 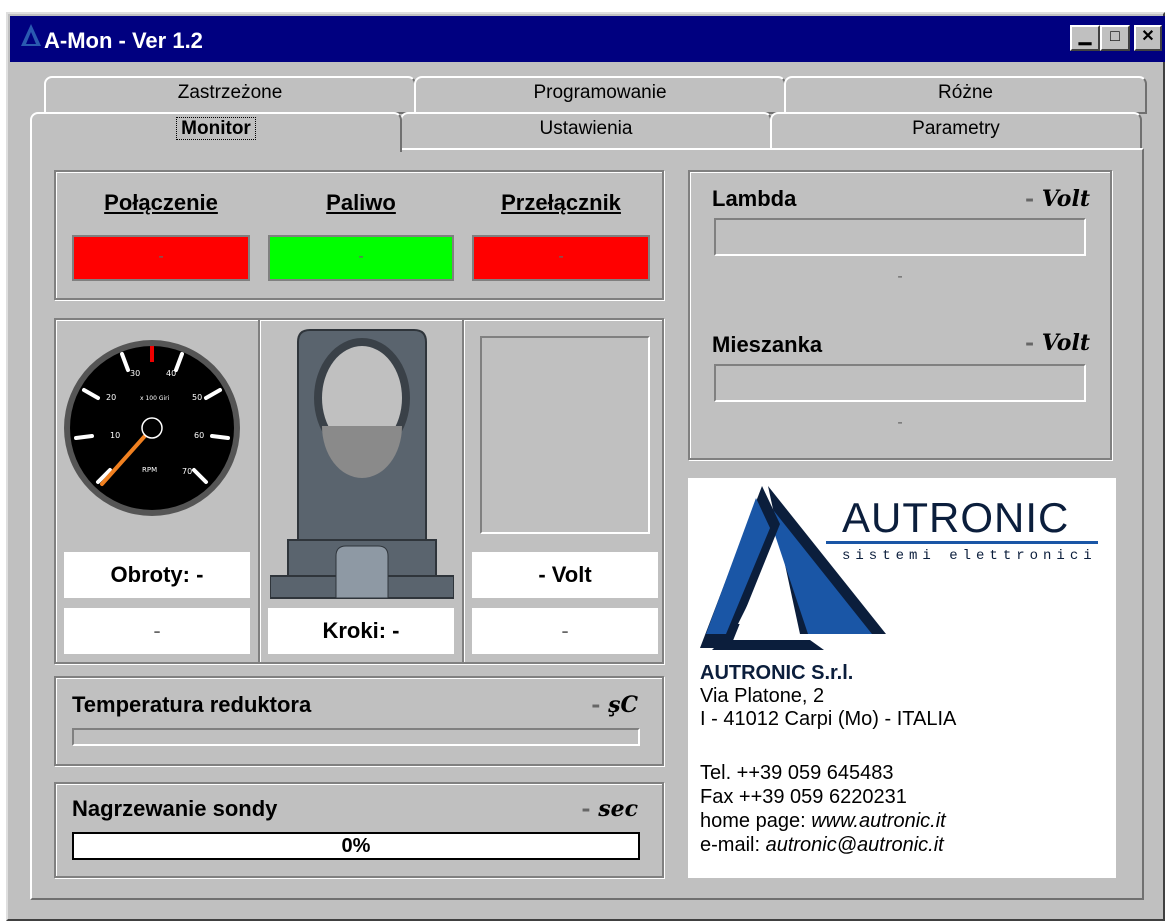 I want to click on obroty-secondary: -, so click(x=157, y=631).